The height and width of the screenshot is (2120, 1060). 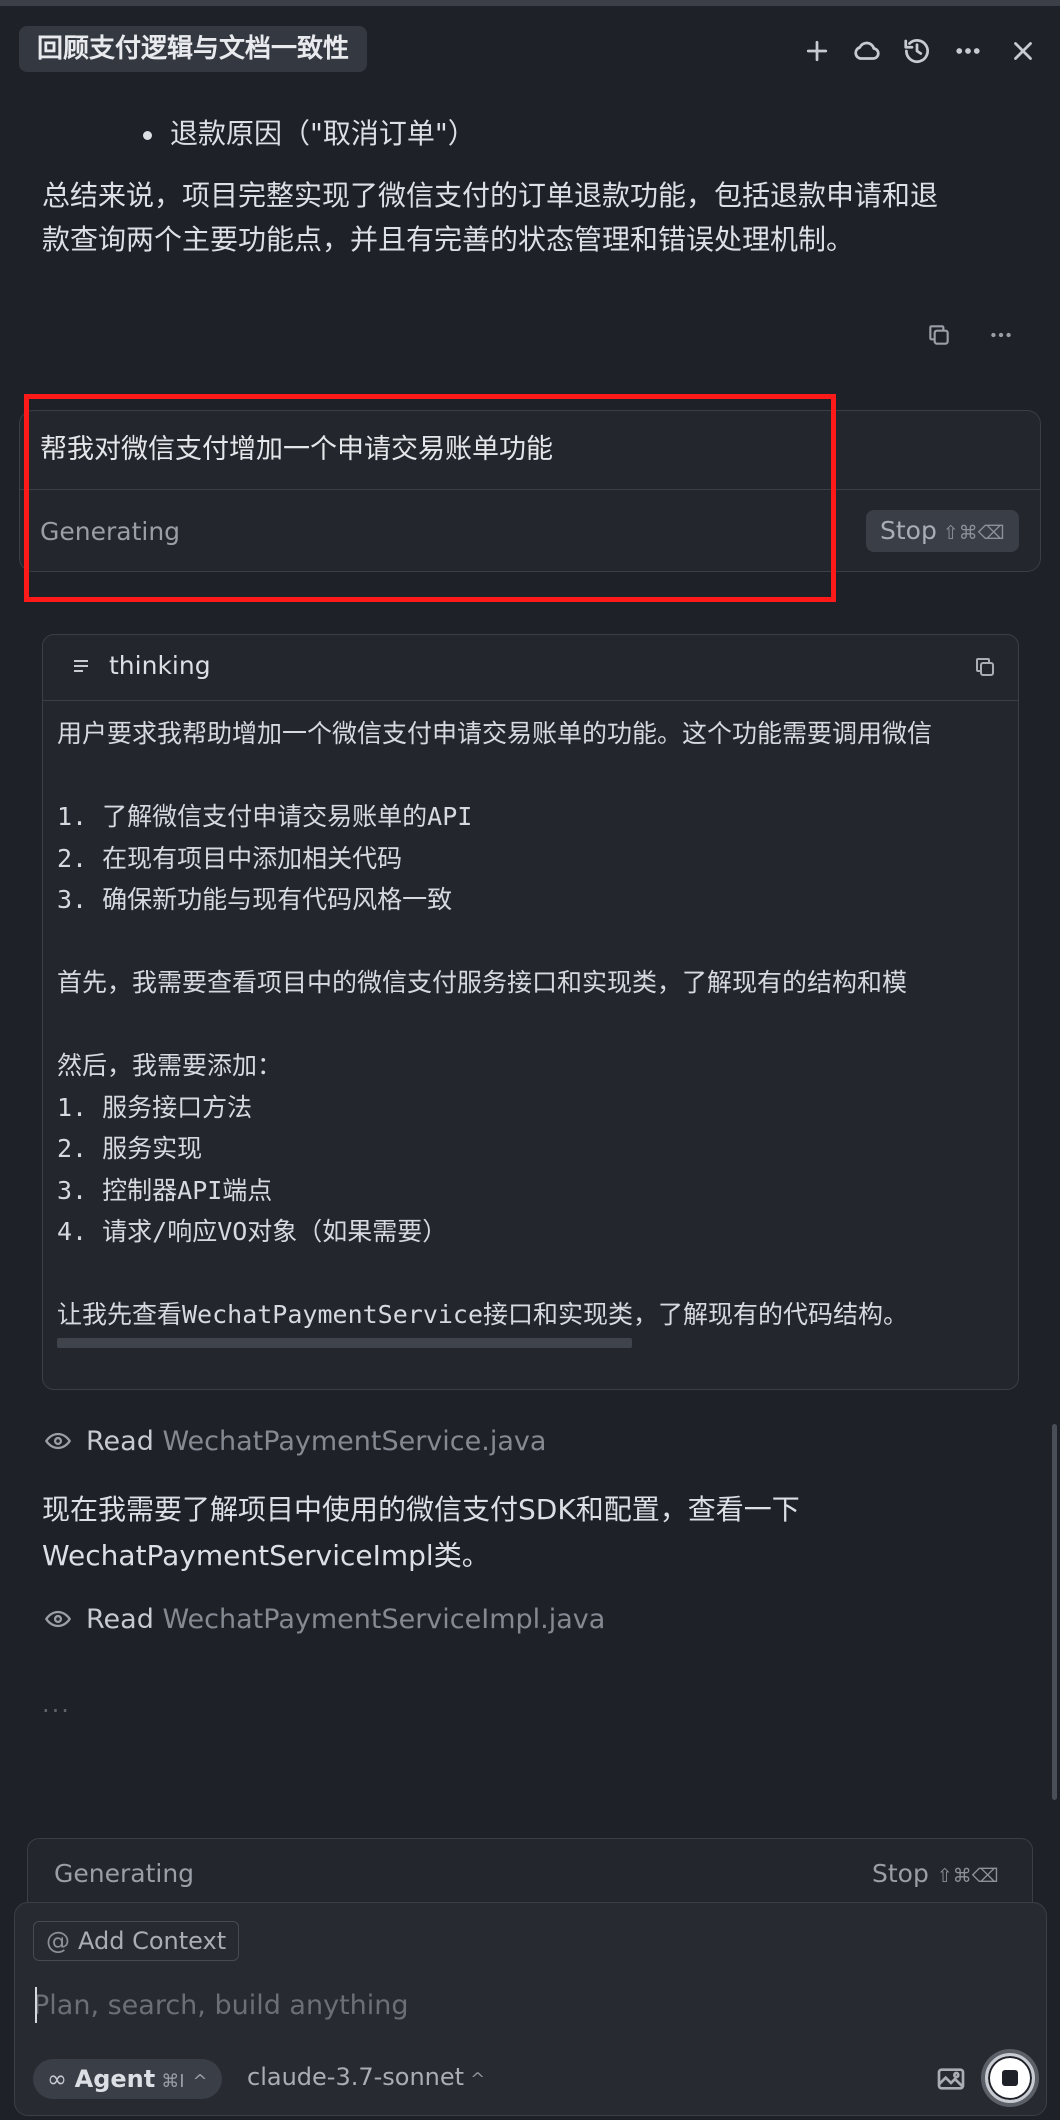 I want to click on list-icon, so click(x=81, y=669).